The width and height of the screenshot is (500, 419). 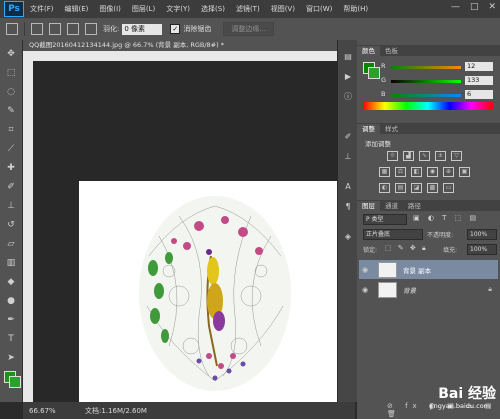 I want to click on lasso-preset-icon, so click(x=12, y=29).